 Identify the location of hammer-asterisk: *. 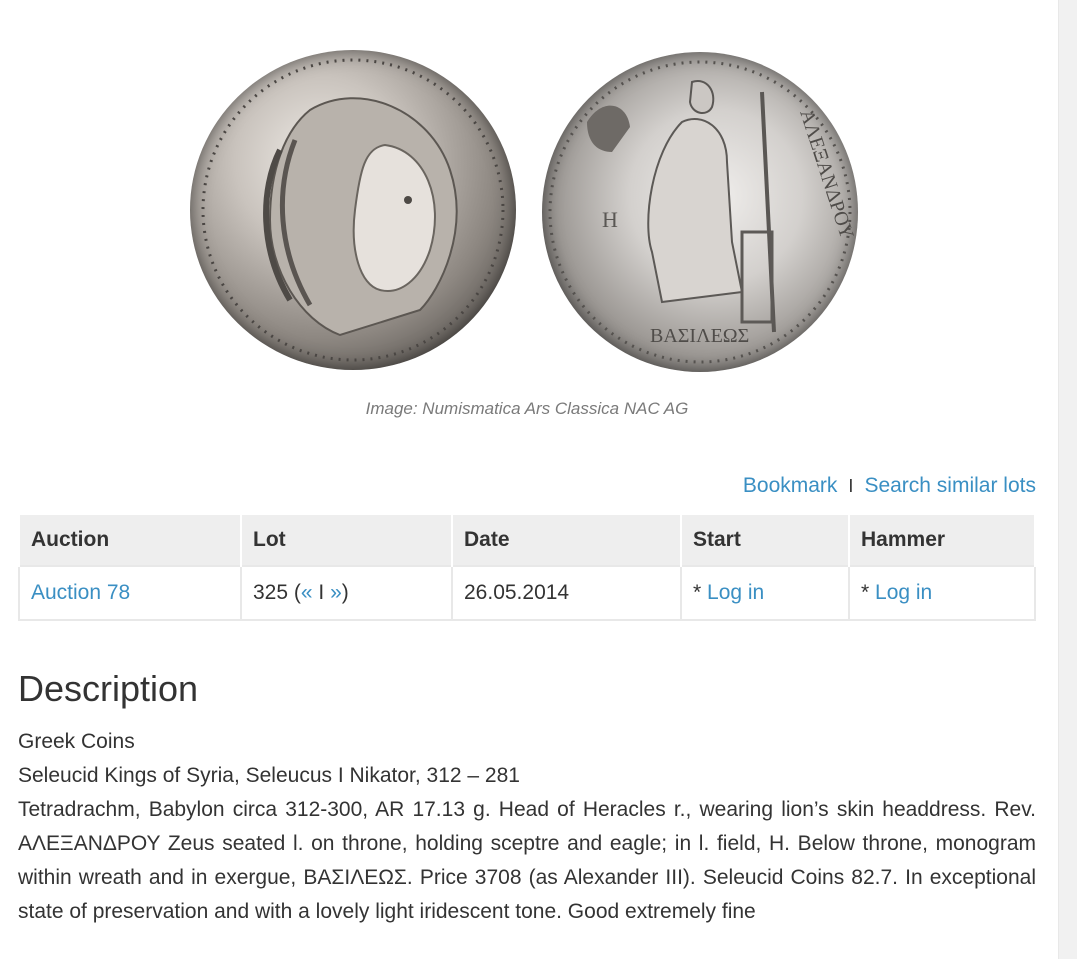
(868, 592).